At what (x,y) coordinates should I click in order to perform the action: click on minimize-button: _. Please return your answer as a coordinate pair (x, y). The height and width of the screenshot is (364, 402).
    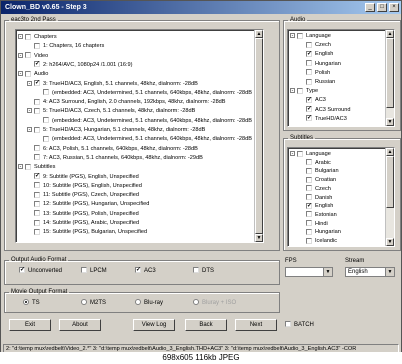
    Looking at the image, I should click on (370, 7).